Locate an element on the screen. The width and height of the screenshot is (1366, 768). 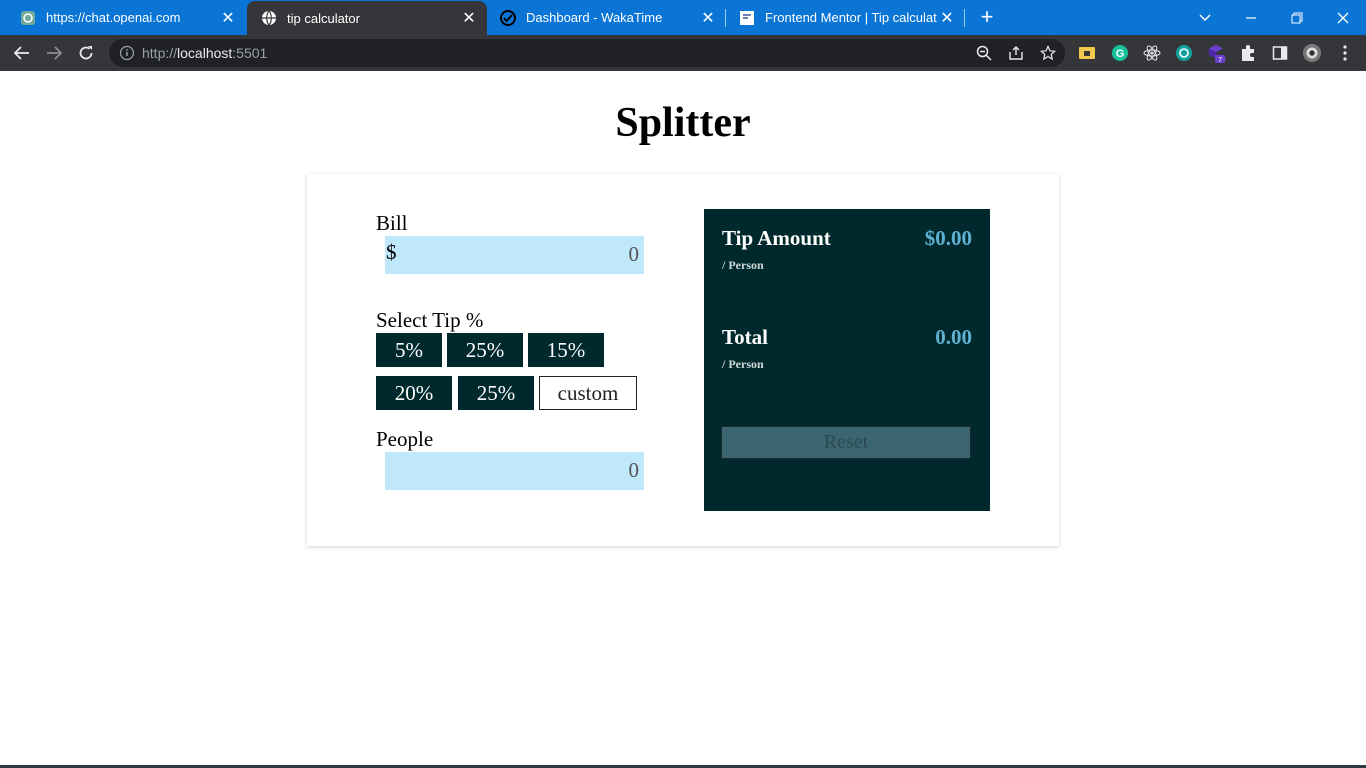
new-tab-button: + is located at coordinates (987, 17).